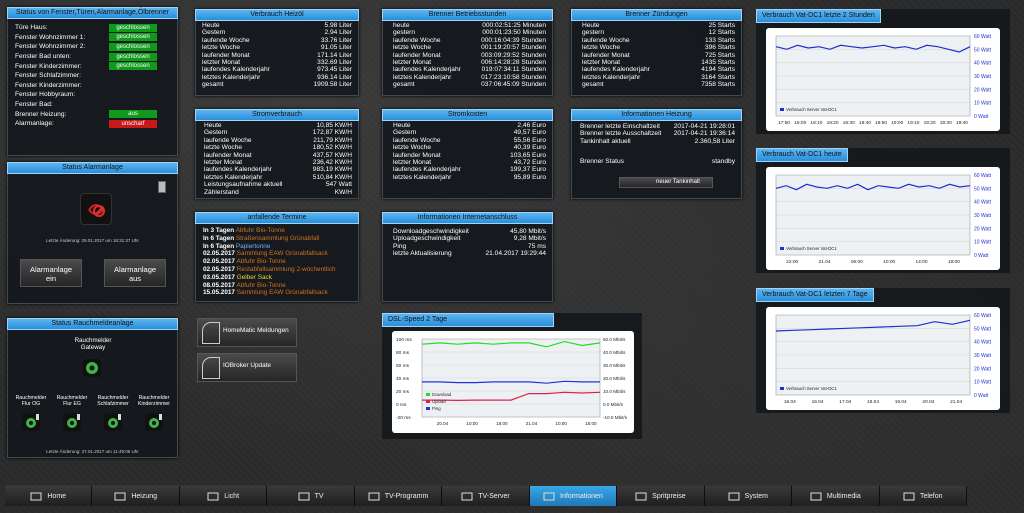  What do you see at coordinates (402, 125) in the screenshot?
I see `power-cost-label: Heute` at bounding box center [402, 125].